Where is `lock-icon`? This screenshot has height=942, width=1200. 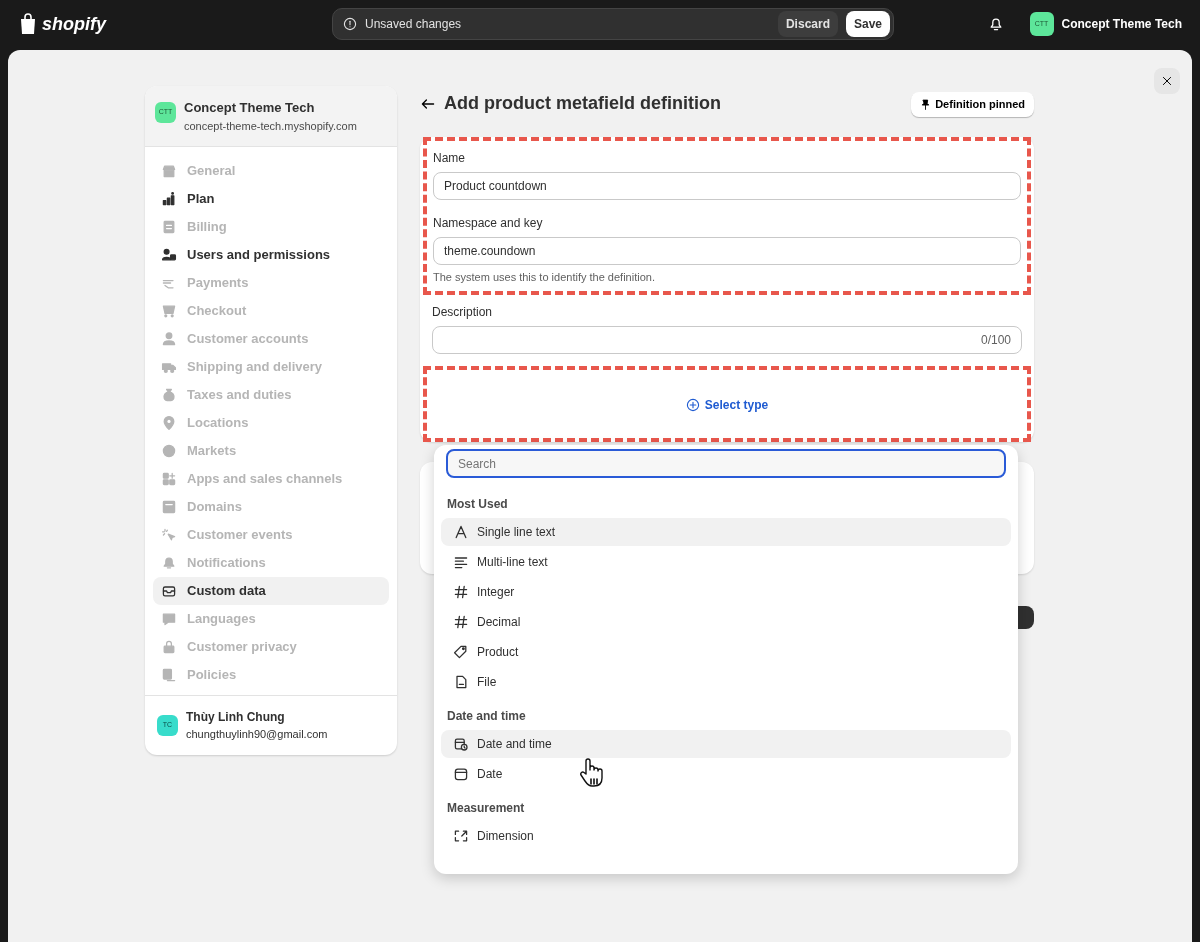 lock-icon is located at coordinates (169, 647).